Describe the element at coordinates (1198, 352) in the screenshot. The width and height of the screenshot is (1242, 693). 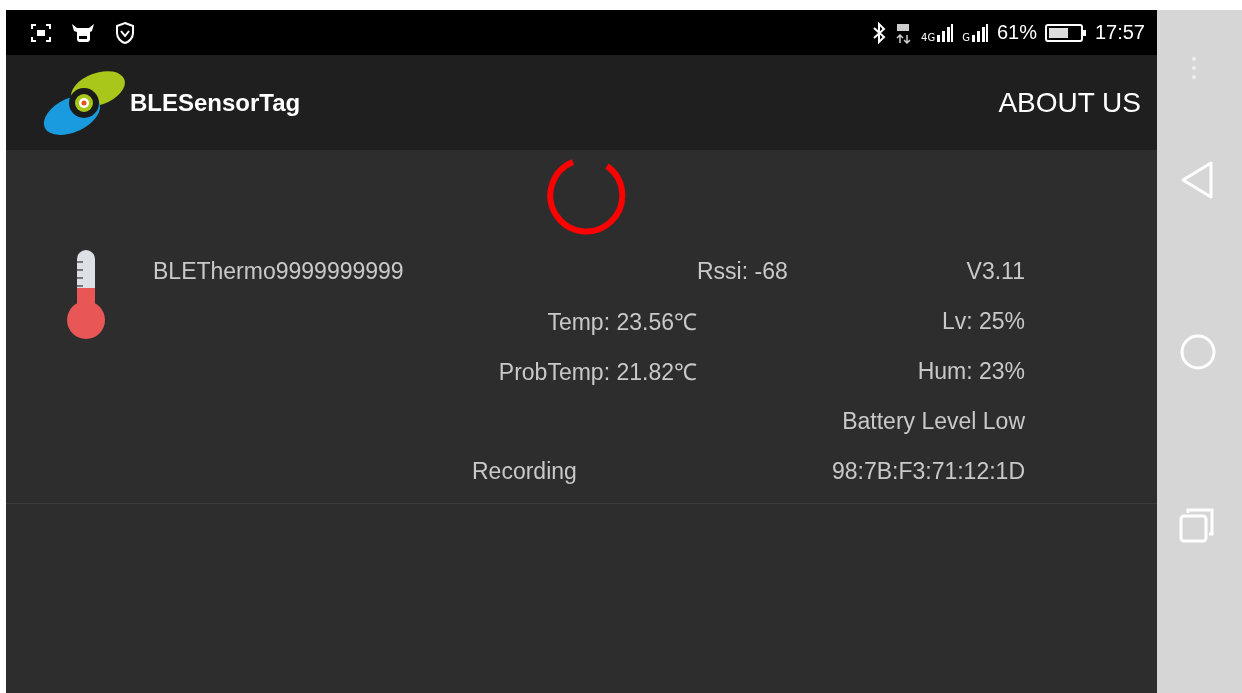
I see `home-icon` at that location.